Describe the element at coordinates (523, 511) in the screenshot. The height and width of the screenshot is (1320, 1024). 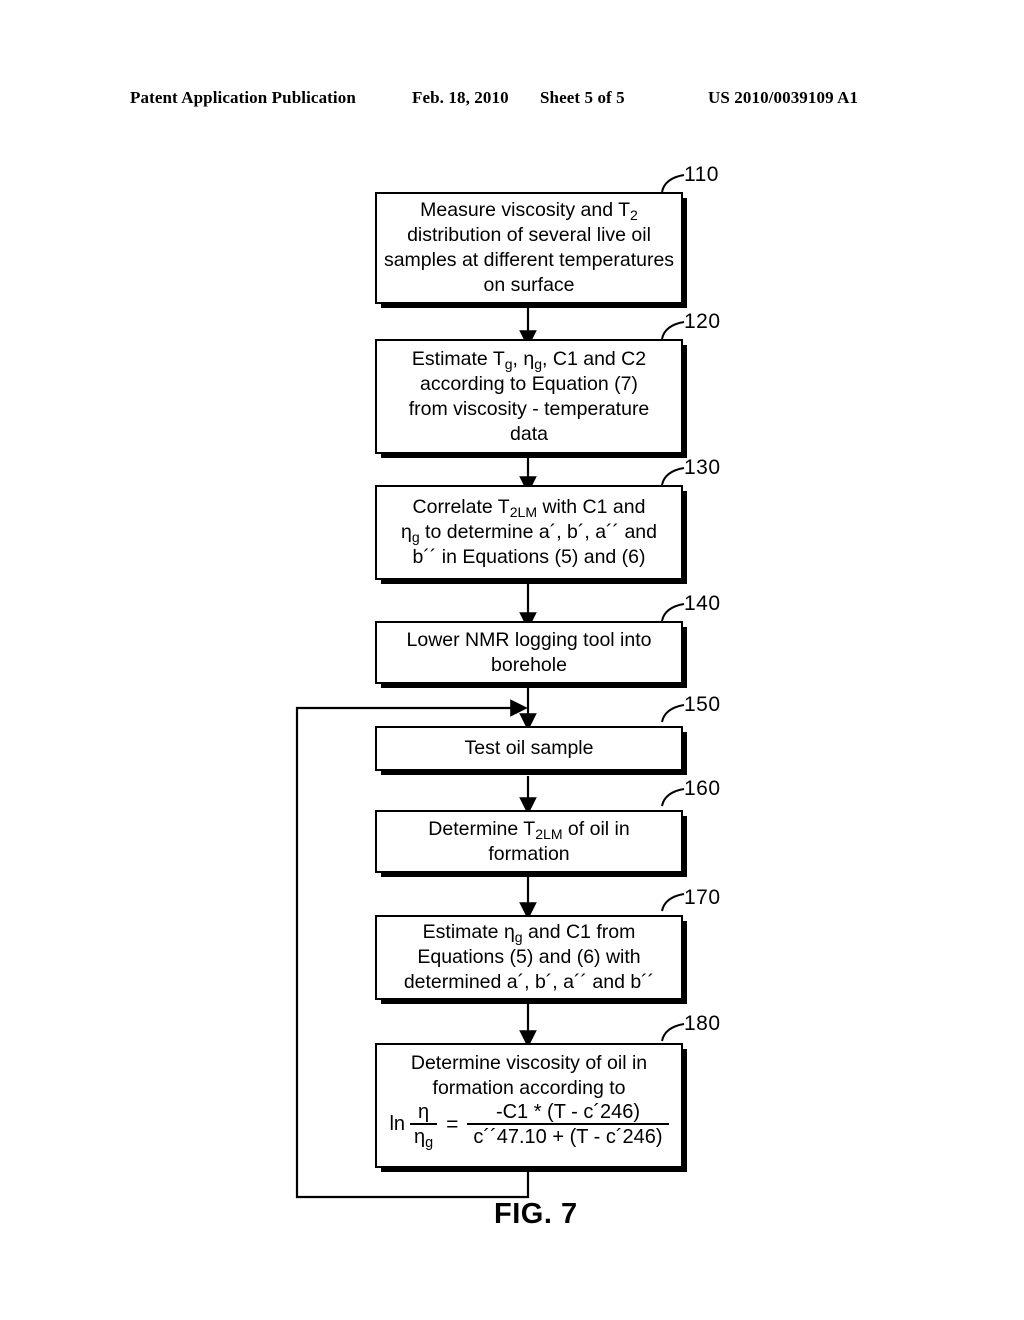
I see `box-130-subscript-2lm: 2LM` at that location.